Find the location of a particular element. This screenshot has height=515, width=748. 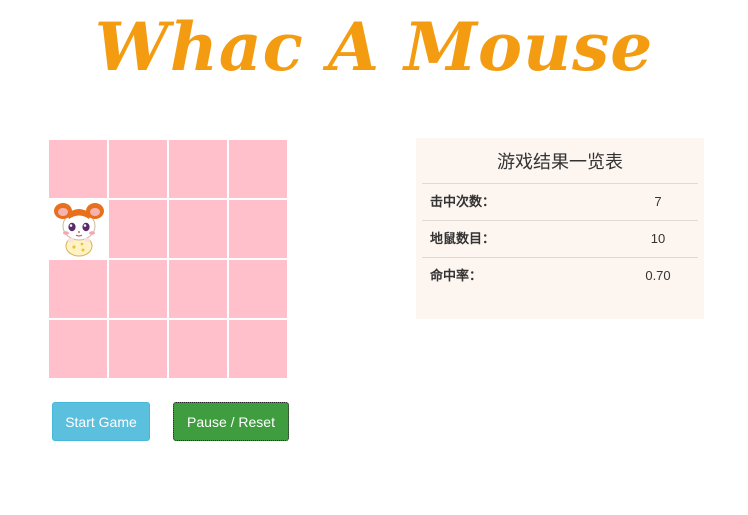

result-row-moles: 地鼠数目： 10 is located at coordinates (560, 238).